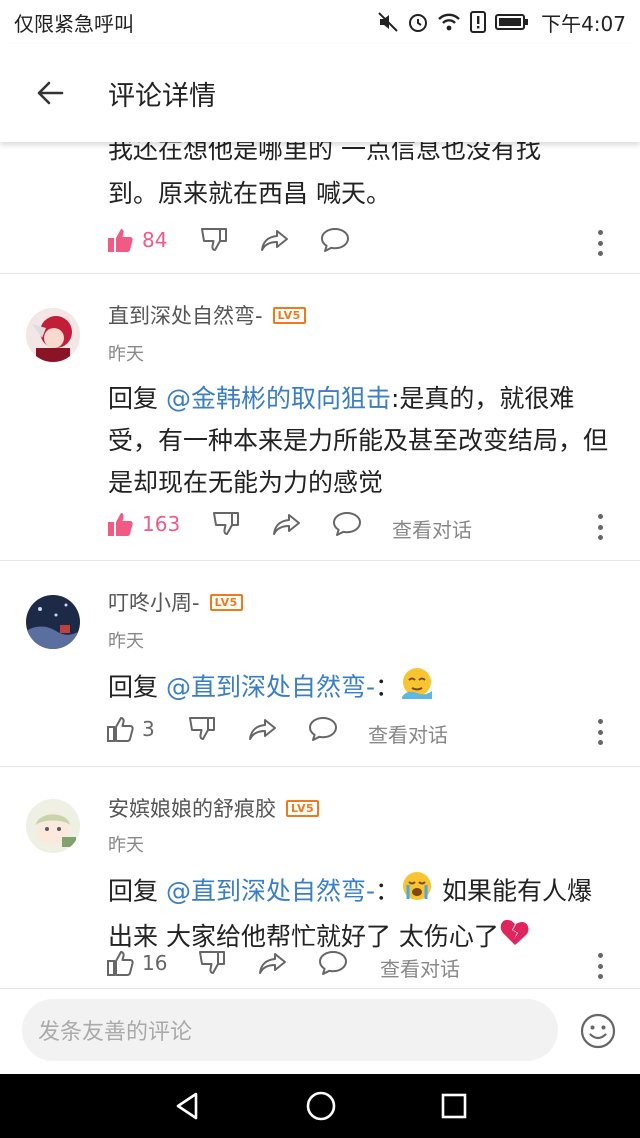  I want to click on username: 安嫔娘娘的舒痕胶, so click(192, 808).